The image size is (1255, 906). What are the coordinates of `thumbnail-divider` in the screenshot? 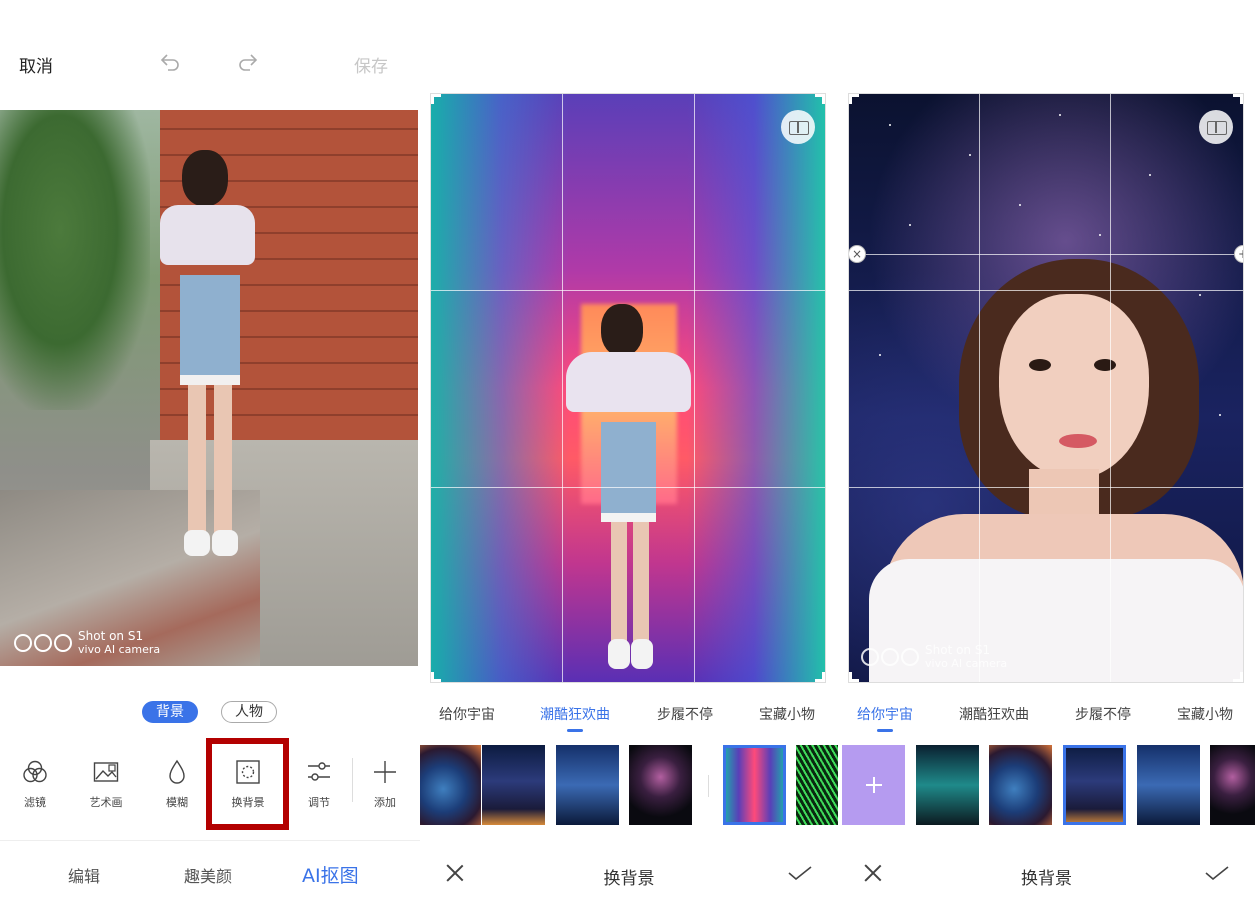 It's located at (708, 786).